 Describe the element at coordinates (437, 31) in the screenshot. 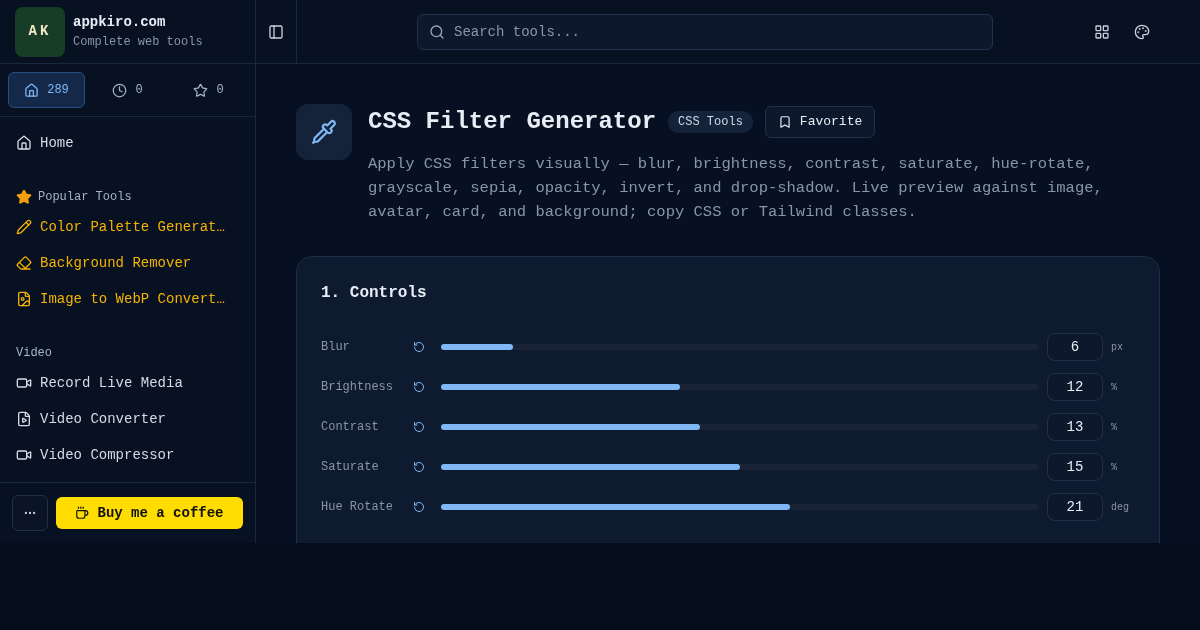

I see `search-icon` at that location.